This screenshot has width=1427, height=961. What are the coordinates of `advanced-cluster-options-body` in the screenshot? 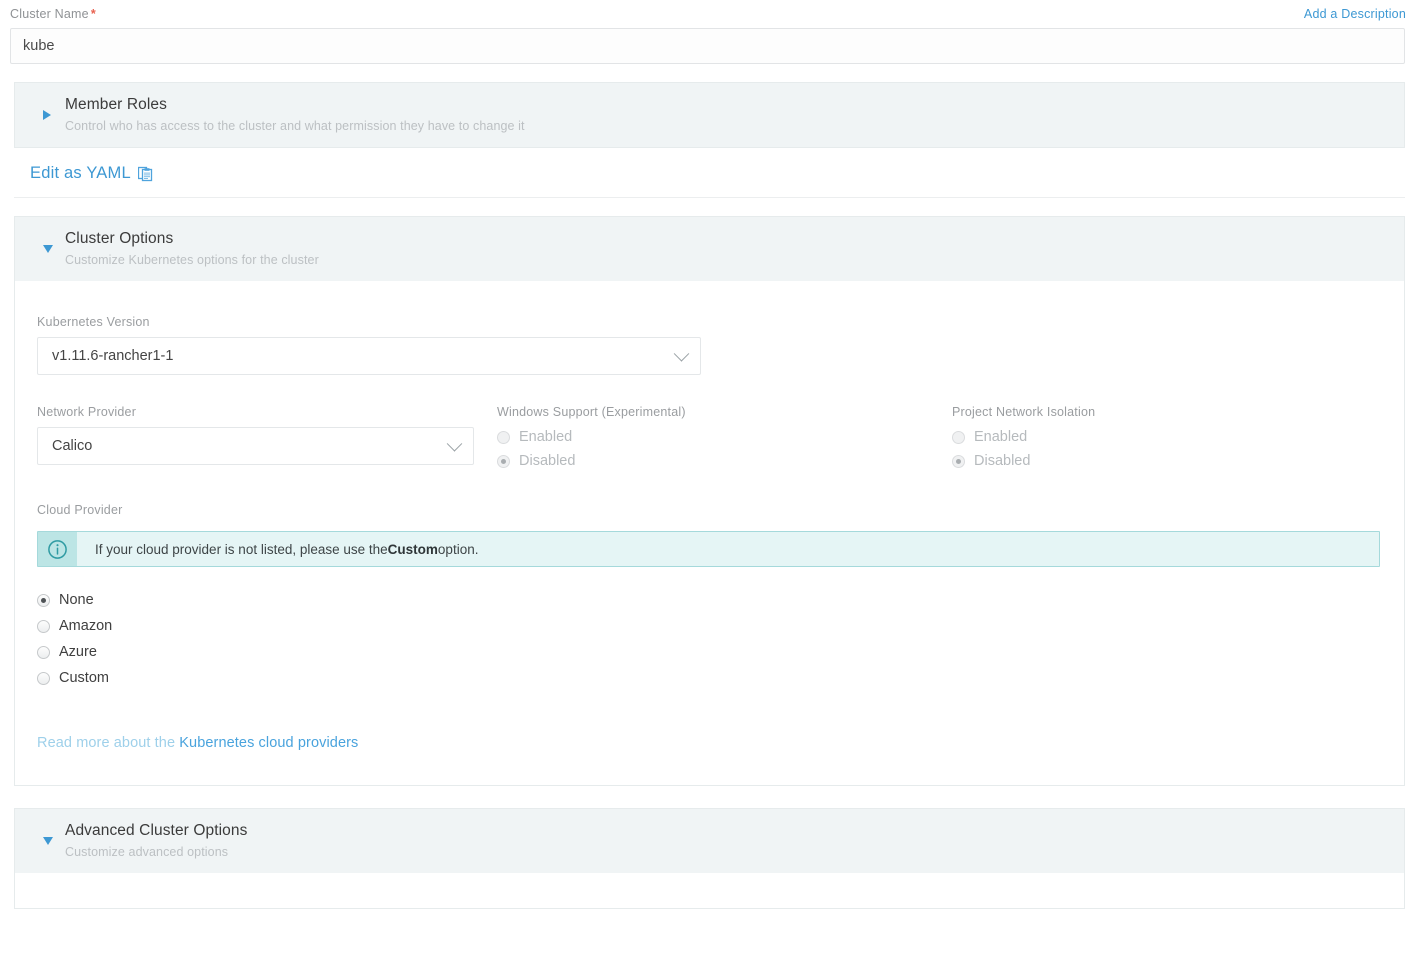 It's located at (709, 891).